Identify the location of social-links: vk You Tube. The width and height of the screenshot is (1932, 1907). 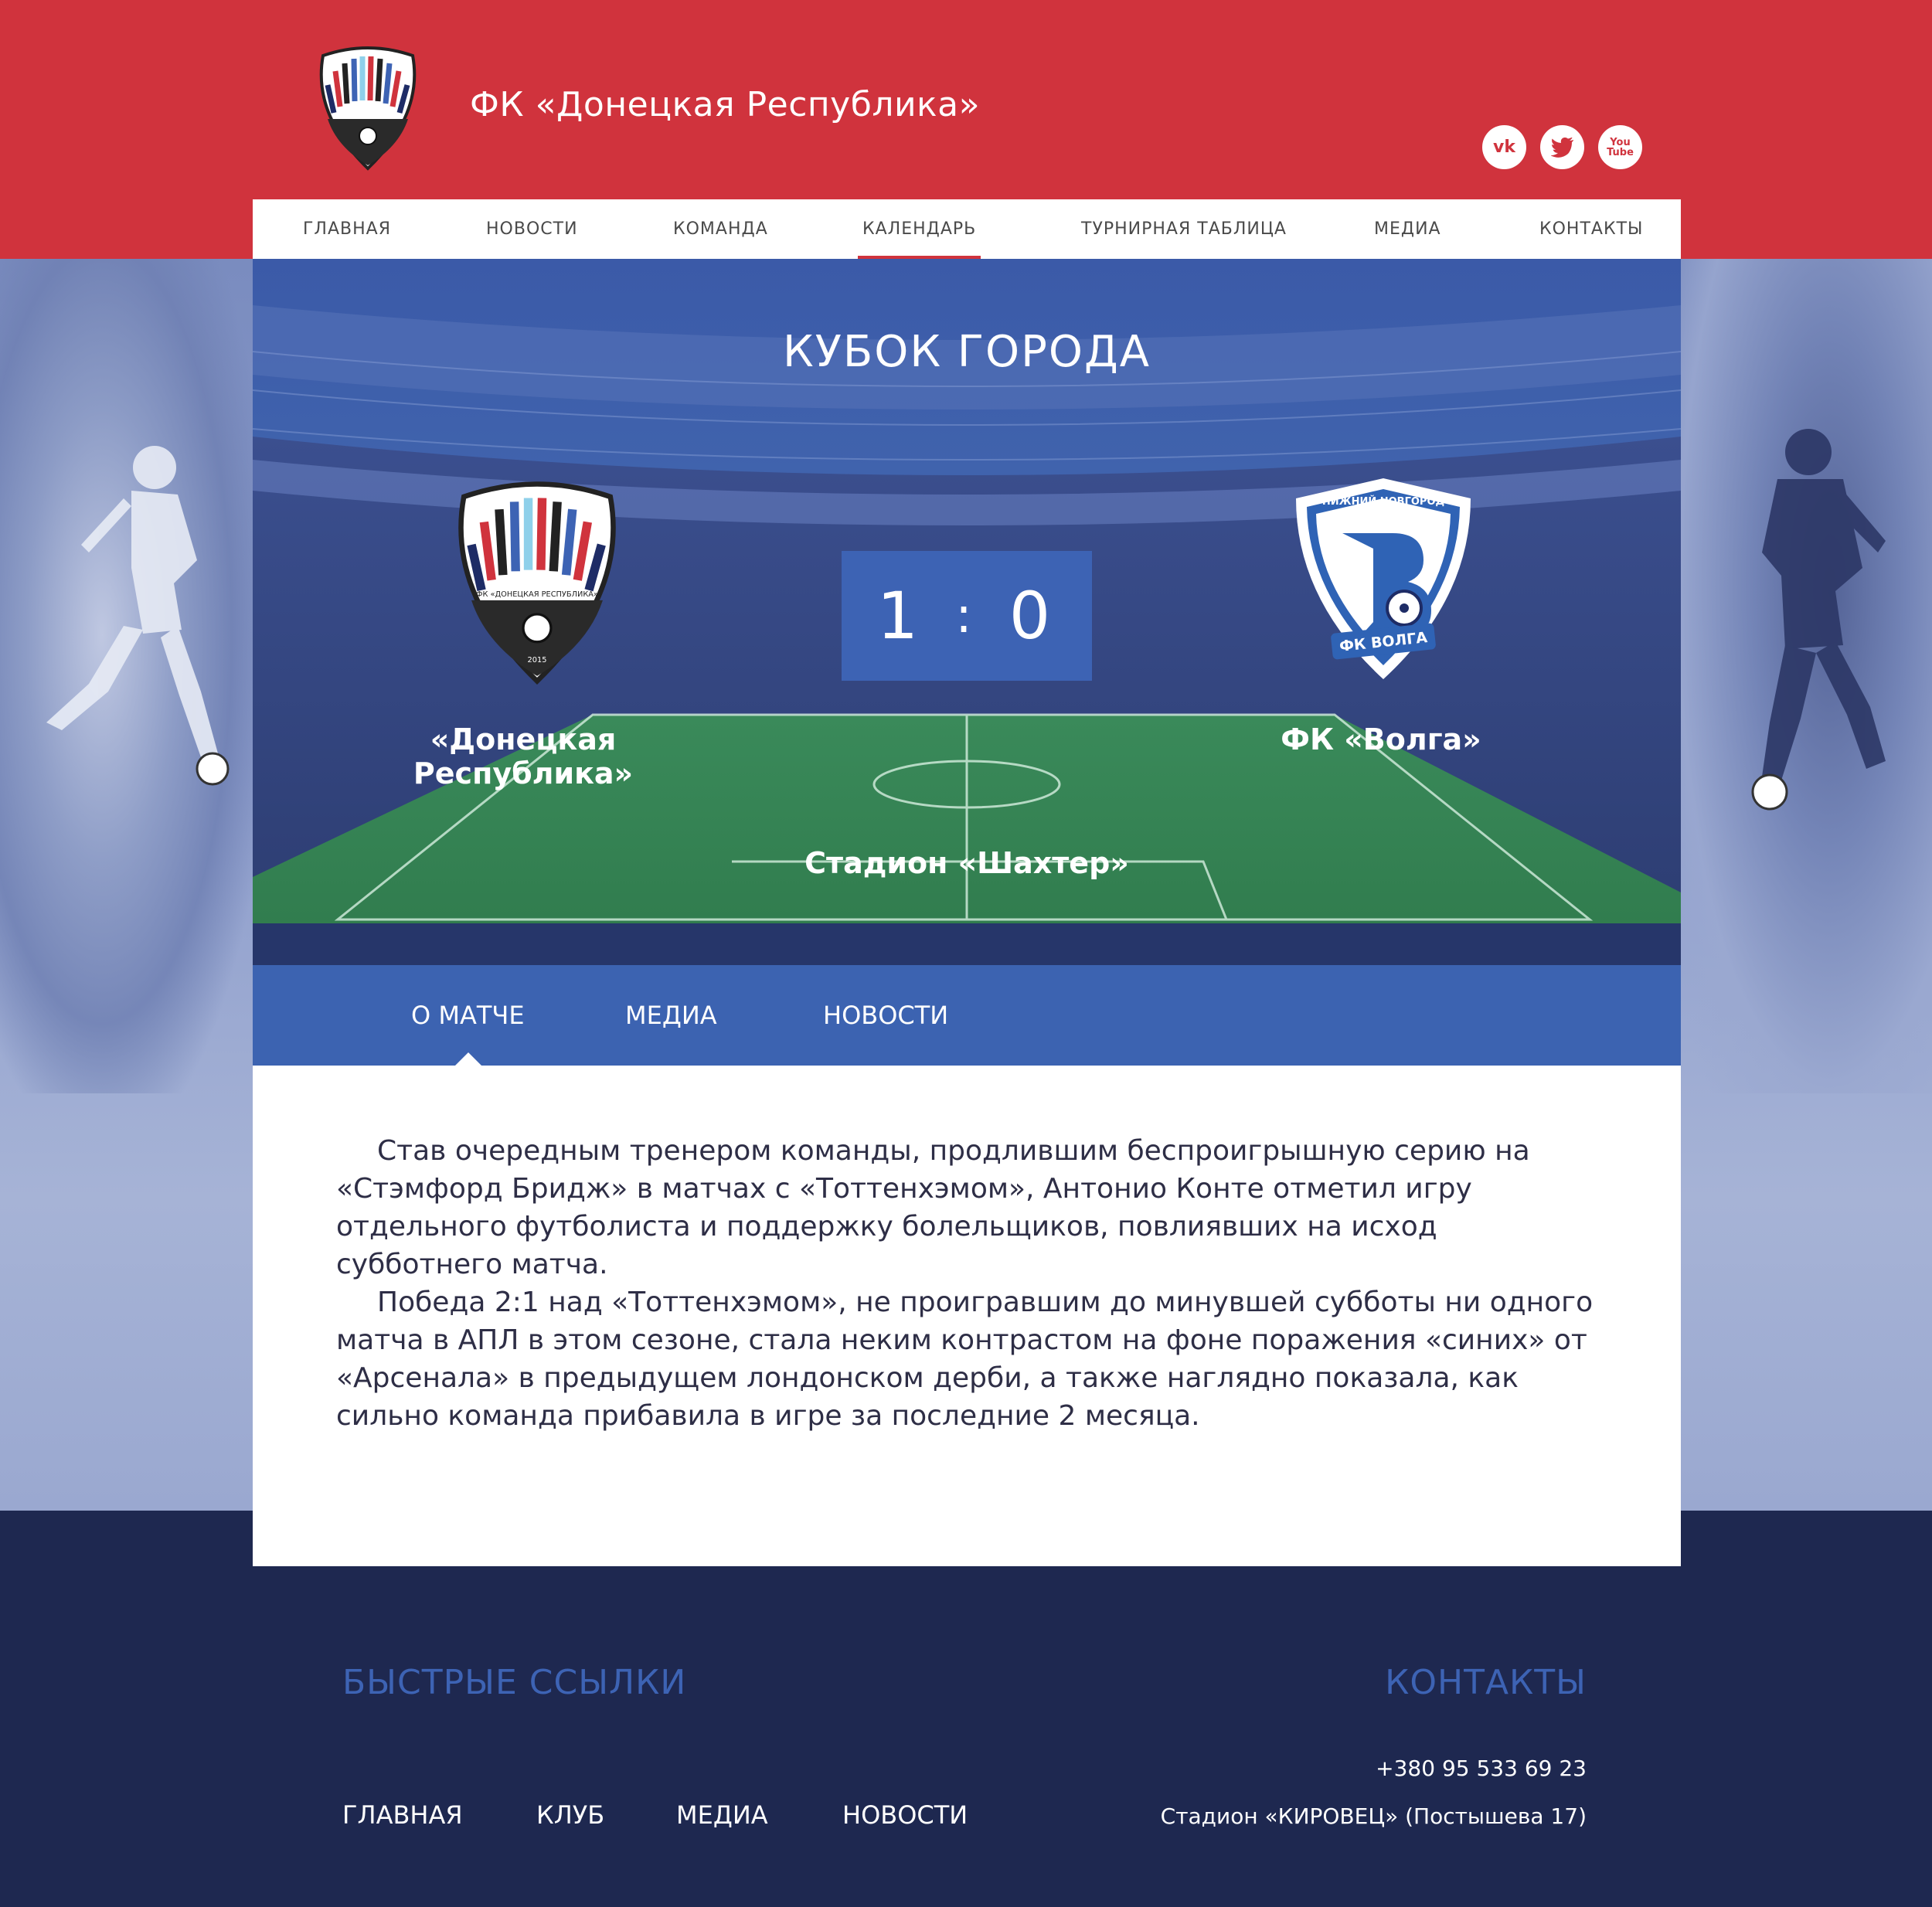
(1562, 147).